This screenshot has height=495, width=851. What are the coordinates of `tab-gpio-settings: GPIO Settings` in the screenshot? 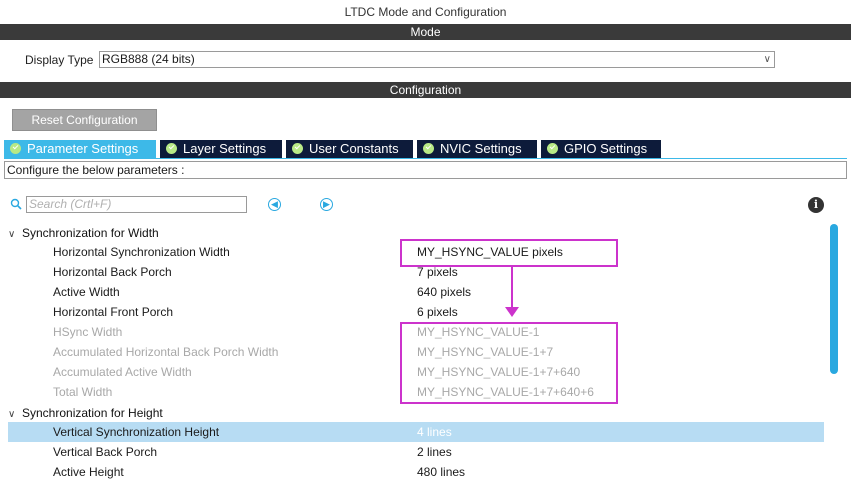 It's located at (601, 149).